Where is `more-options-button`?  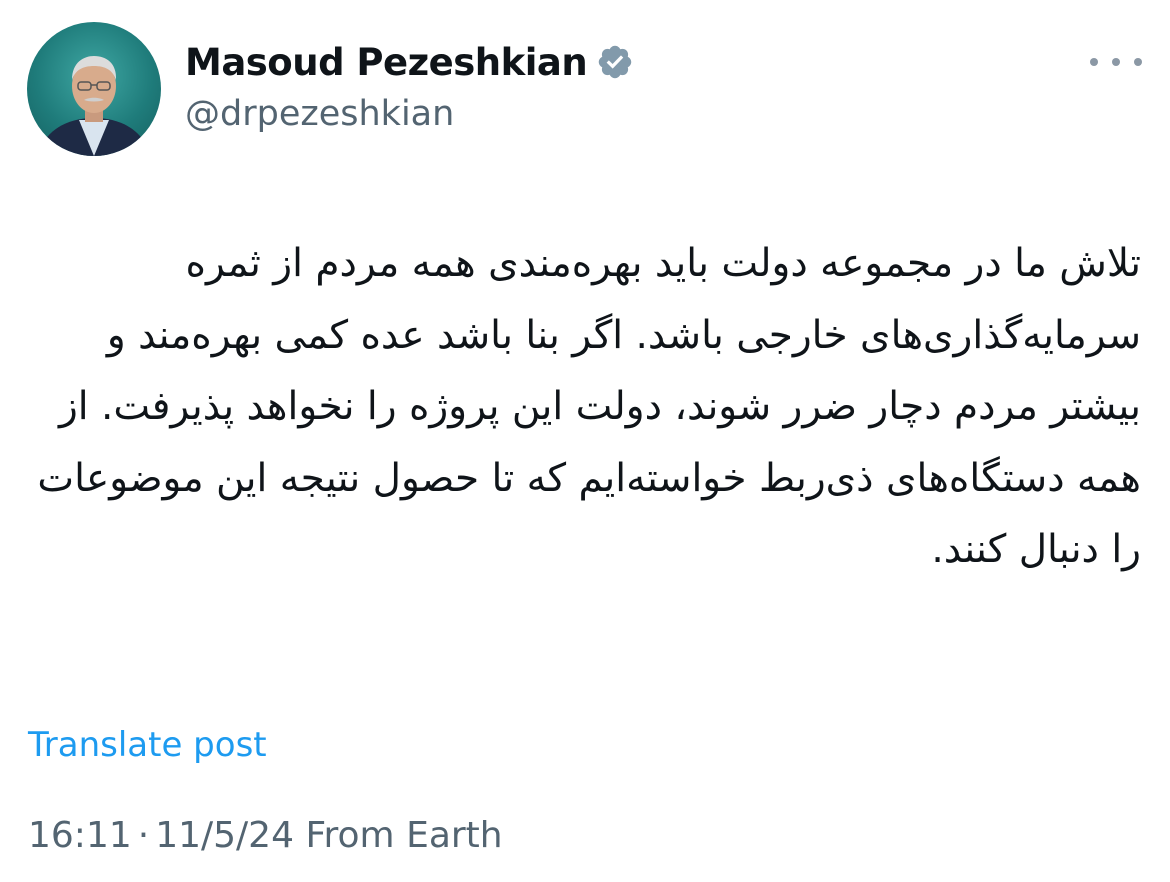
more-options-button is located at coordinates (1116, 62).